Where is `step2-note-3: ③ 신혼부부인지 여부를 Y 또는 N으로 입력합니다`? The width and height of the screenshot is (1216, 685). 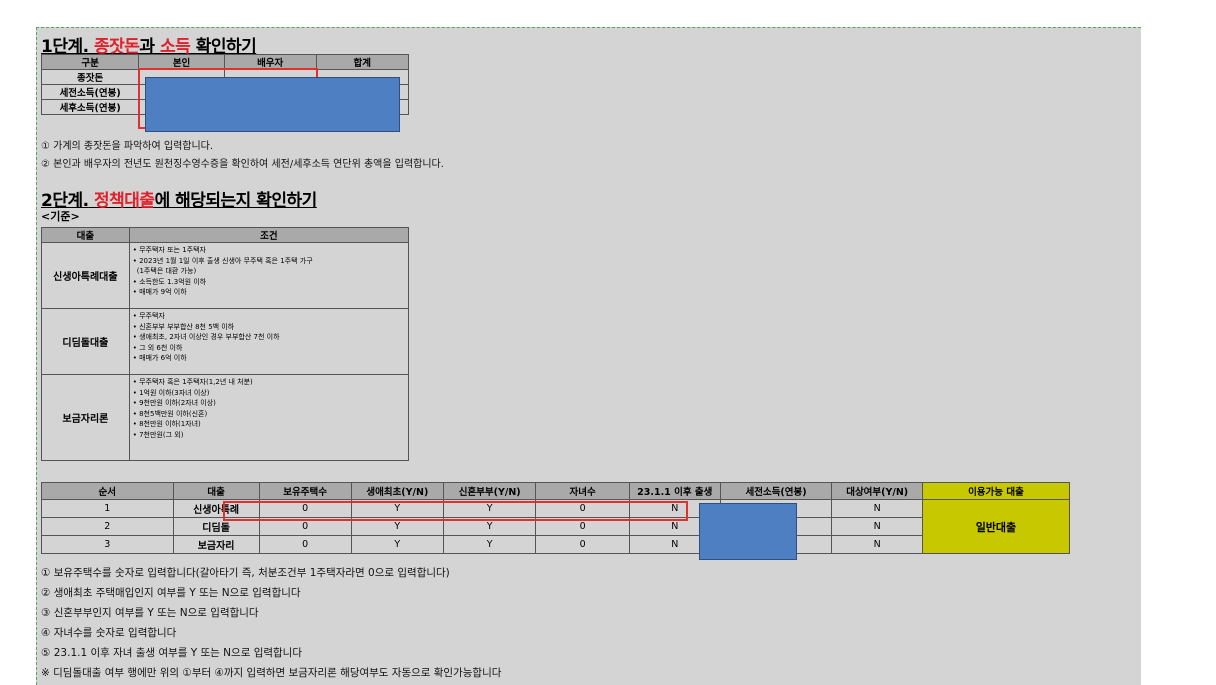
step2-note-3: ③ 신혼부부인지 여부를 Y 또는 N으로 입력합니다 is located at coordinates (150, 613).